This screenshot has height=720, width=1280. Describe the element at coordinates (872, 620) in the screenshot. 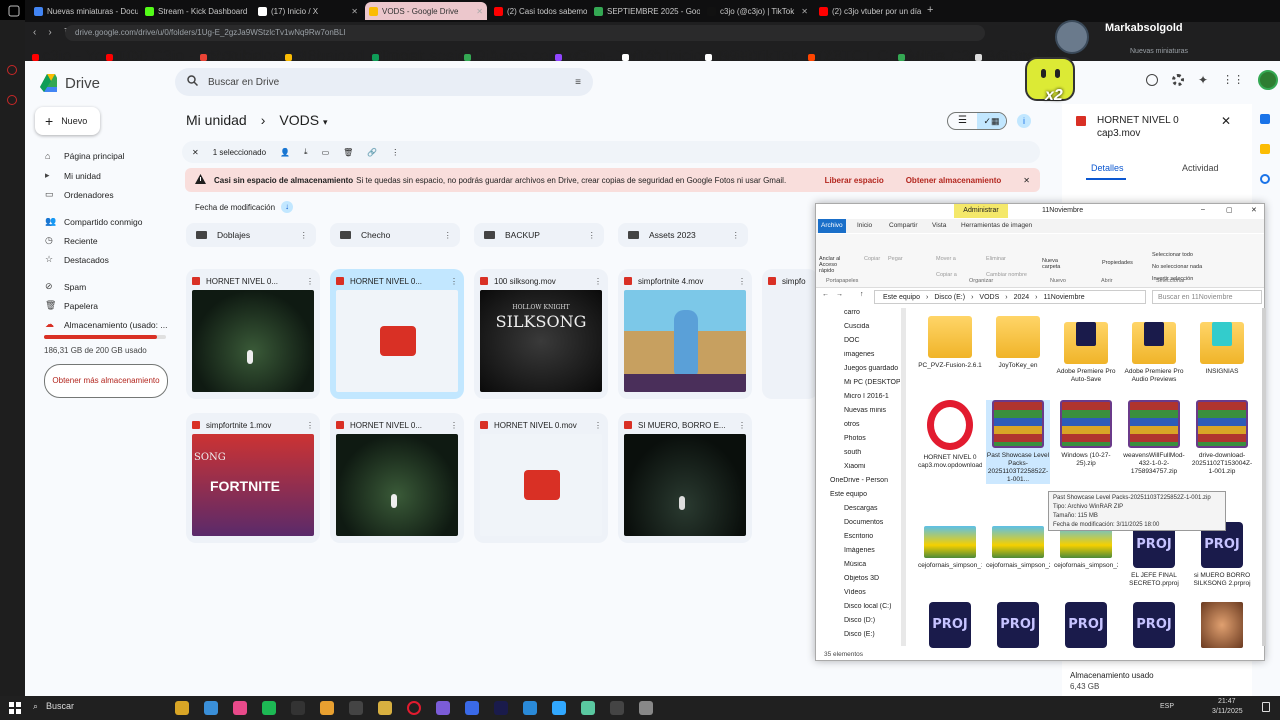

I see `explorer-nav-item: Disco (D:)` at that location.